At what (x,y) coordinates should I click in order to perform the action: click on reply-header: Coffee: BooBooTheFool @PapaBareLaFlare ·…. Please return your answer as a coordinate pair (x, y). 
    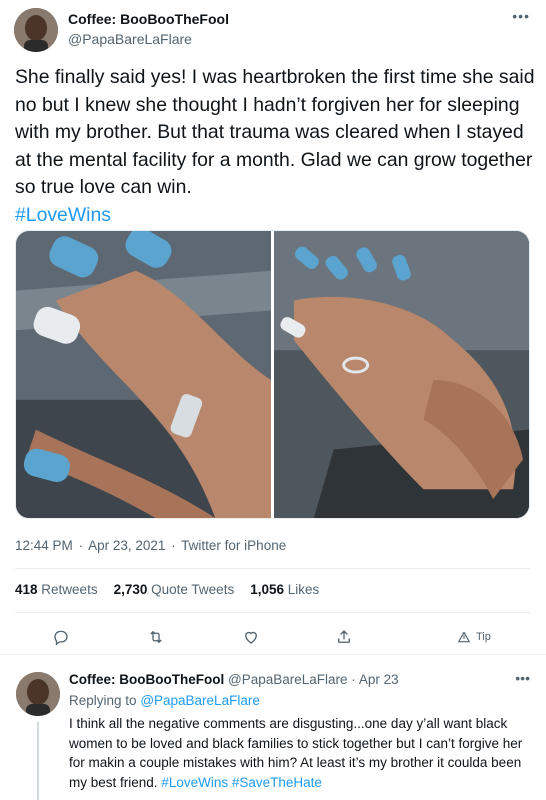
    Looking at the image, I should click on (234, 680).